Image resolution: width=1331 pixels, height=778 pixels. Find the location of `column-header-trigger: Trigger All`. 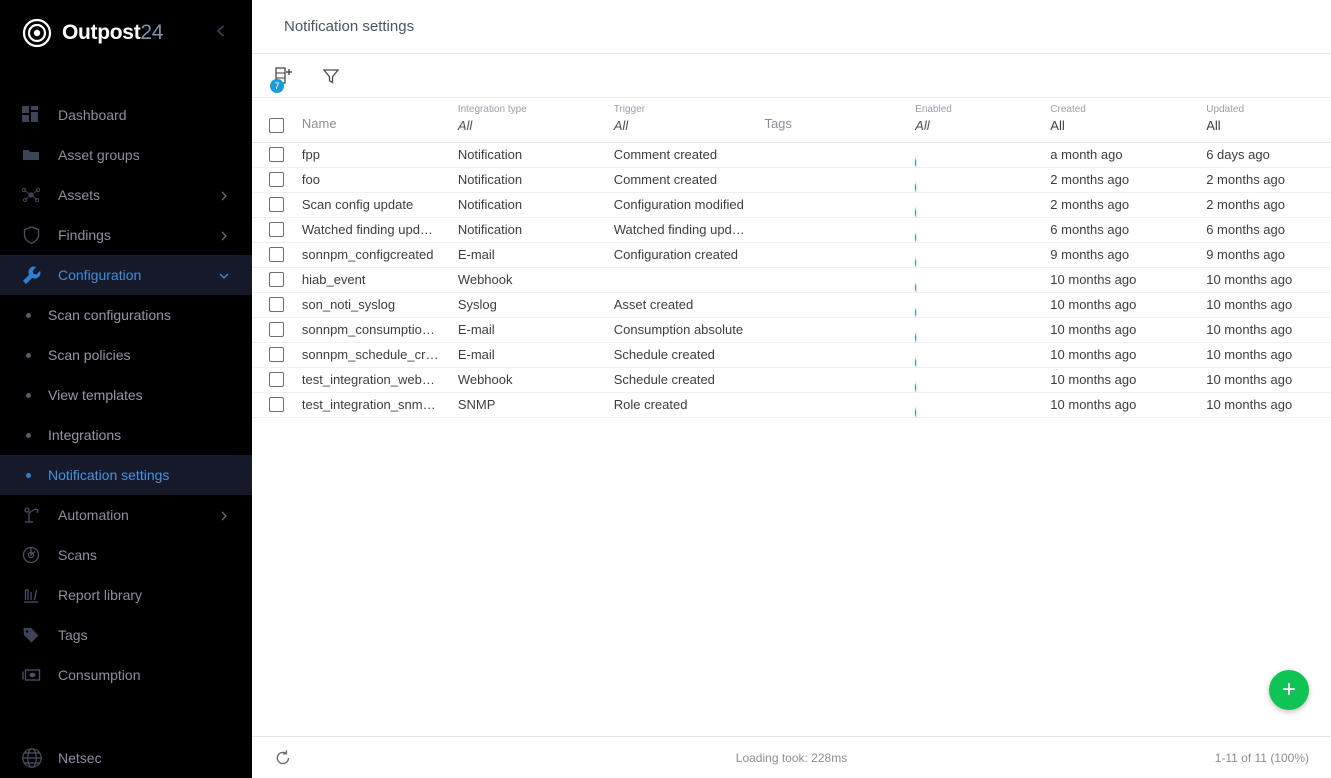

column-header-trigger: Trigger All is located at coordinates (689, 120).